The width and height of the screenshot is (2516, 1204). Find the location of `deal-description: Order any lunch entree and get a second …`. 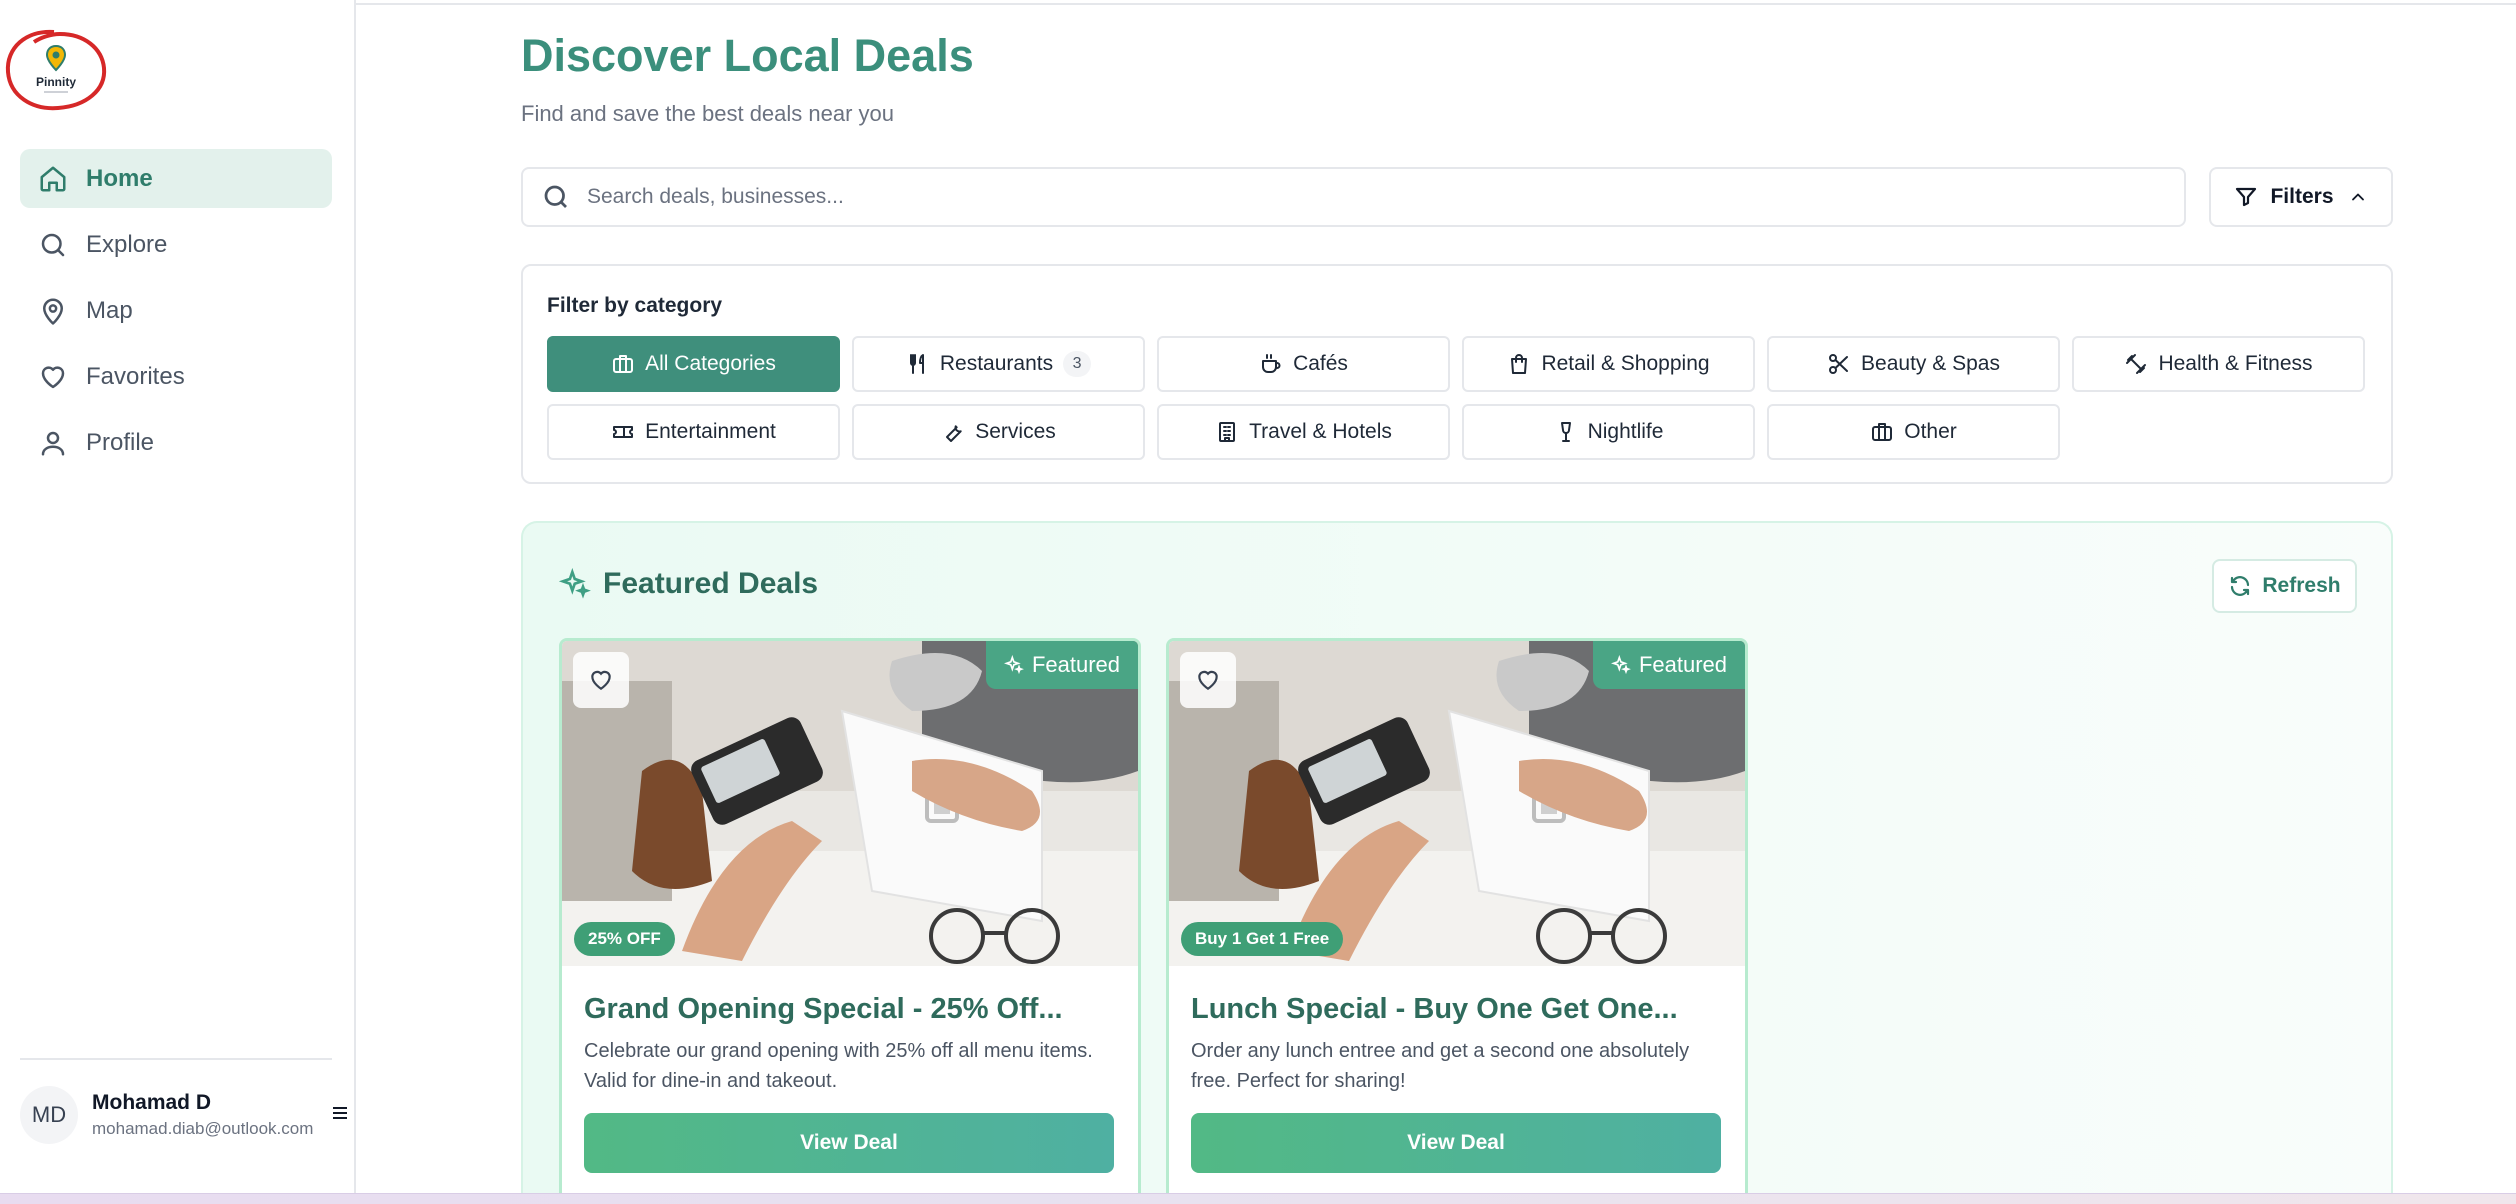

deal-description: Order any lunch entree and get a second … is located at coordinates (1440, 1066).